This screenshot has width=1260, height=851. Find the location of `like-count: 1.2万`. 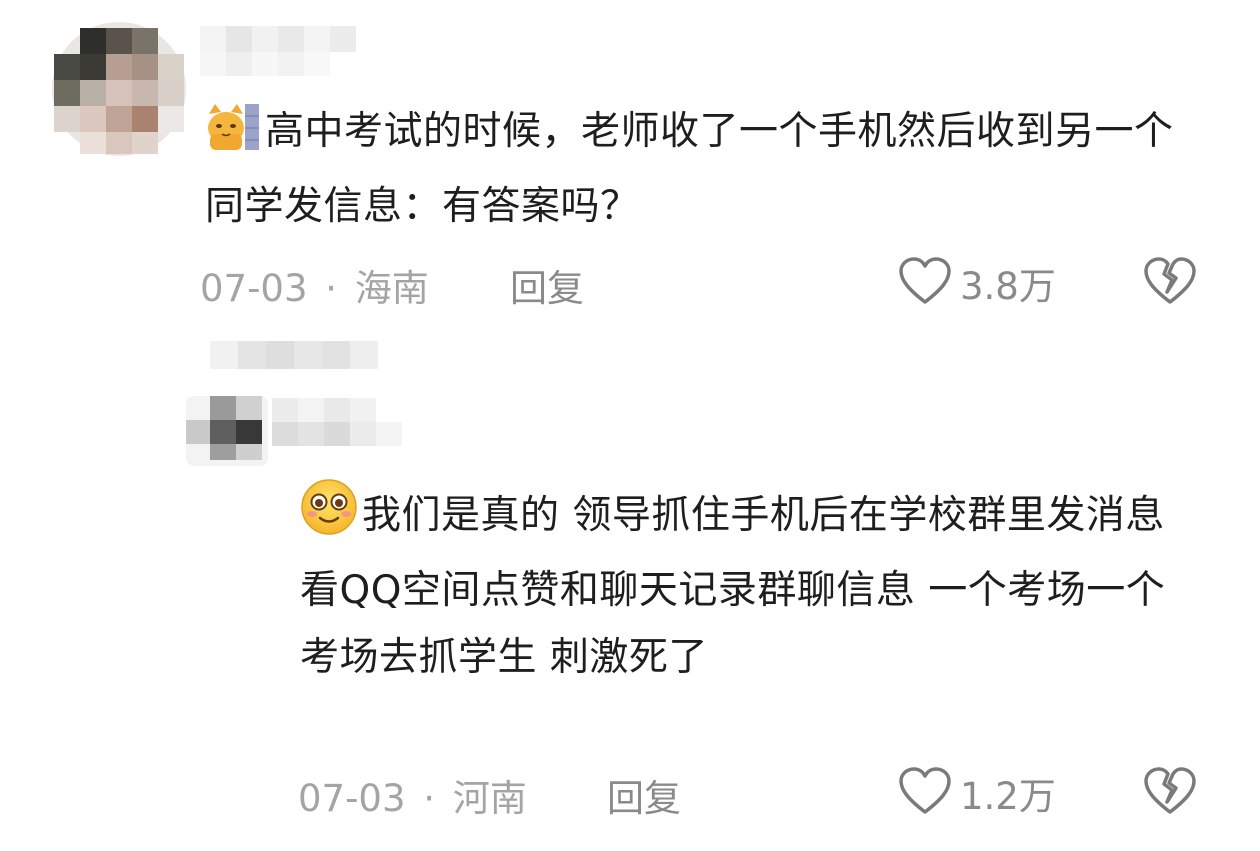

like-count: 1.2万 is located at coordinates (1008, 796).